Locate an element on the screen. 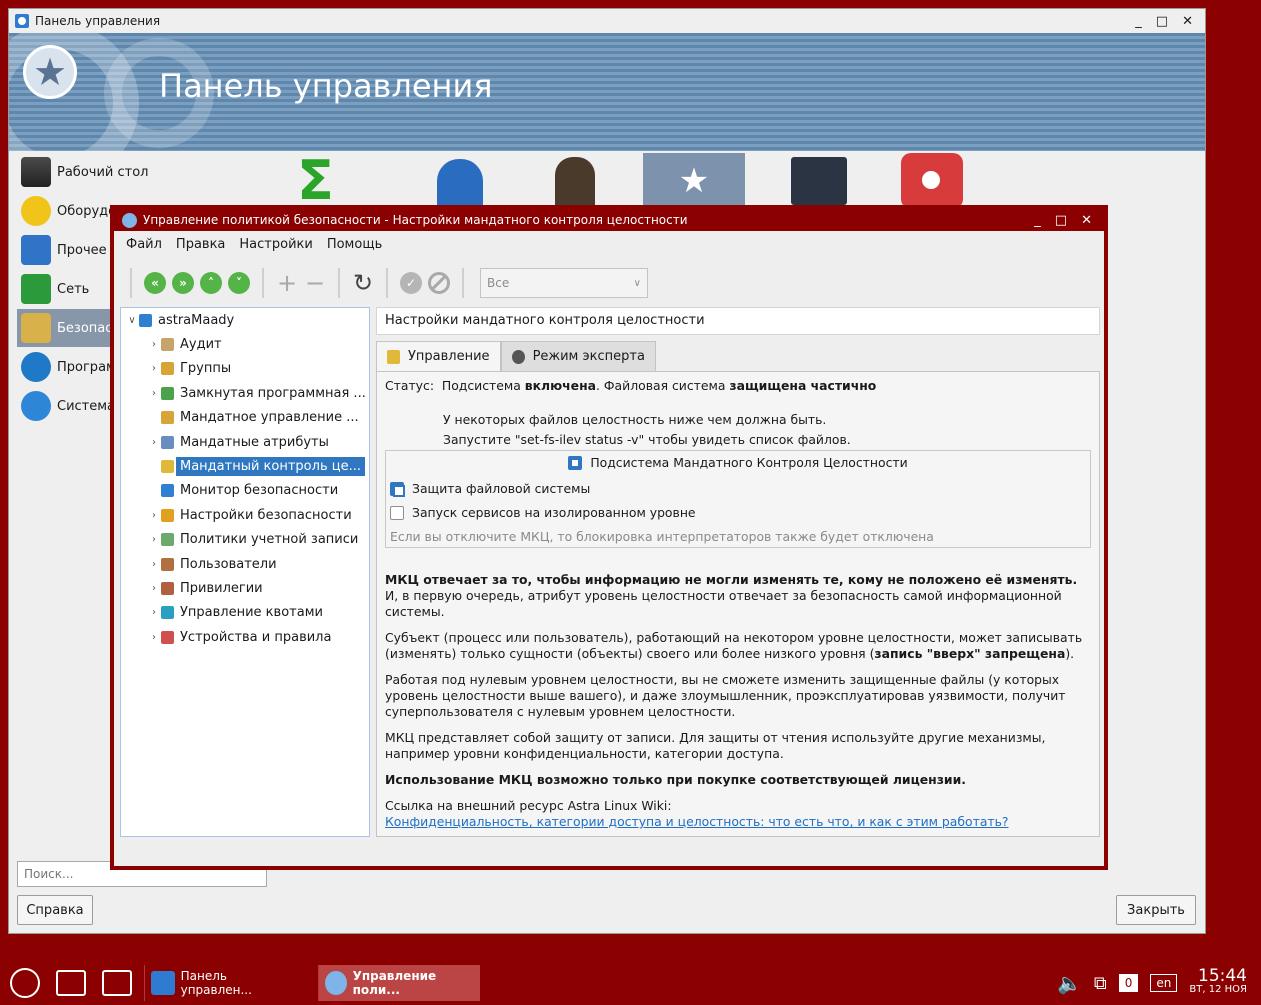  tree-item: › Мандатные атрибуты is located at coordinates (245, 442).